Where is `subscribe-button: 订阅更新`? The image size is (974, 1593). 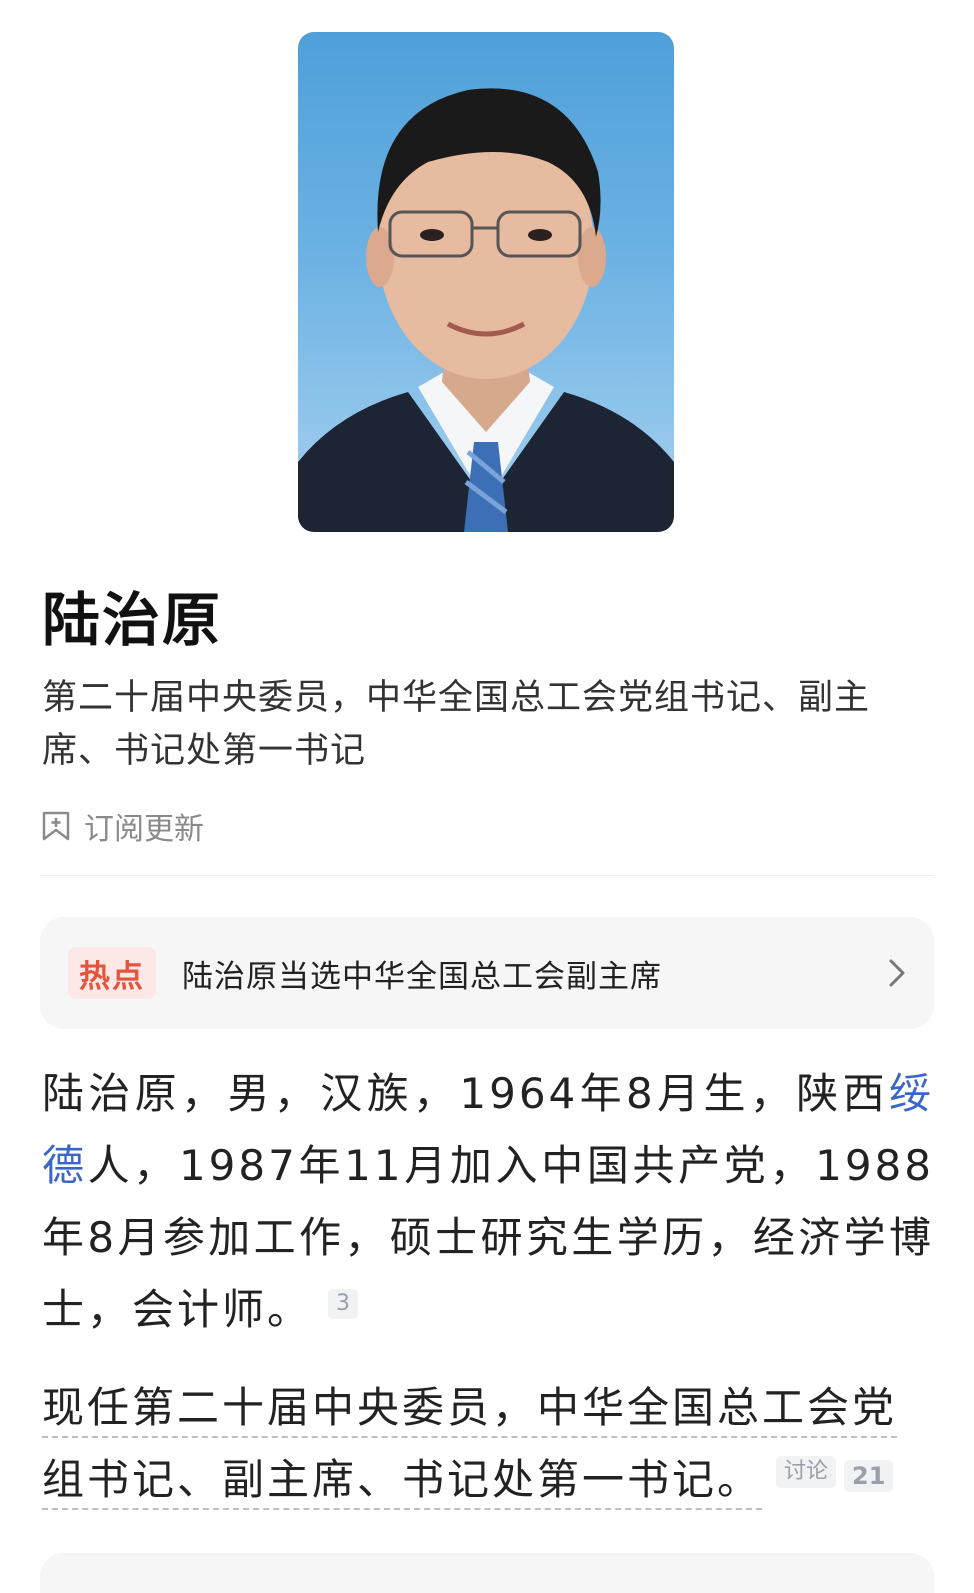 subscribe-button: 订阅更新 is located at coordinates (123, 826).